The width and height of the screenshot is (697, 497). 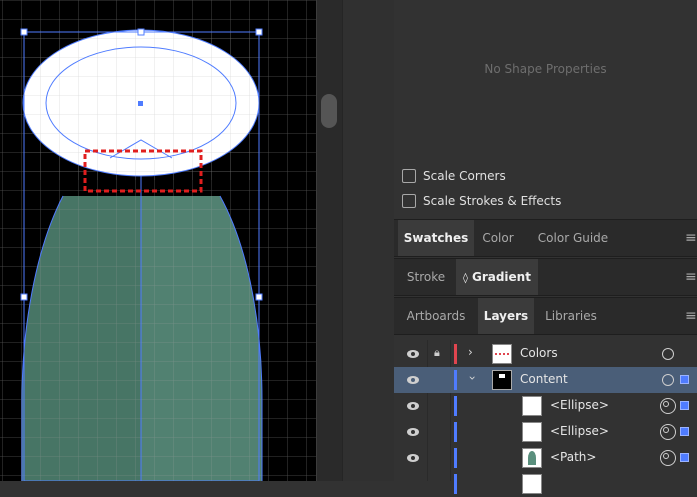 I want to click on swatches-tabbar: Swatches Color Color Guide ≡, so click(x=545, y=238).